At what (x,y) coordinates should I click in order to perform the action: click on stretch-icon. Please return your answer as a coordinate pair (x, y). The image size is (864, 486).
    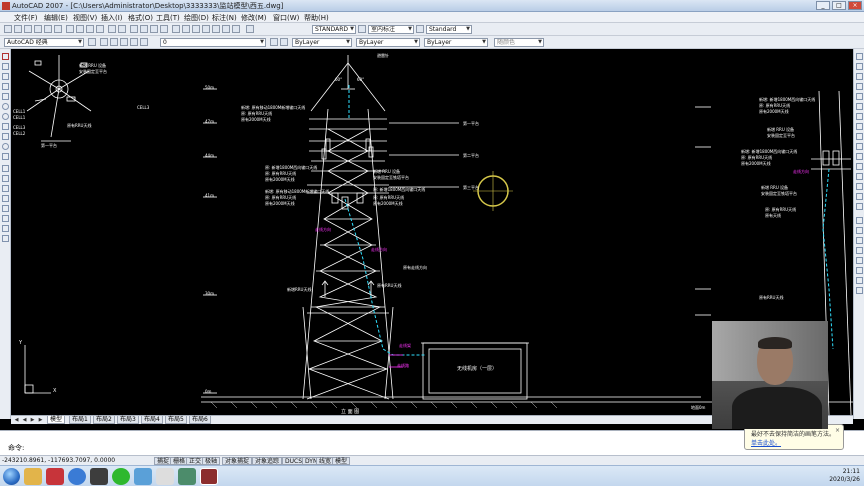
    Looking at the image, I should click on (859, 136).